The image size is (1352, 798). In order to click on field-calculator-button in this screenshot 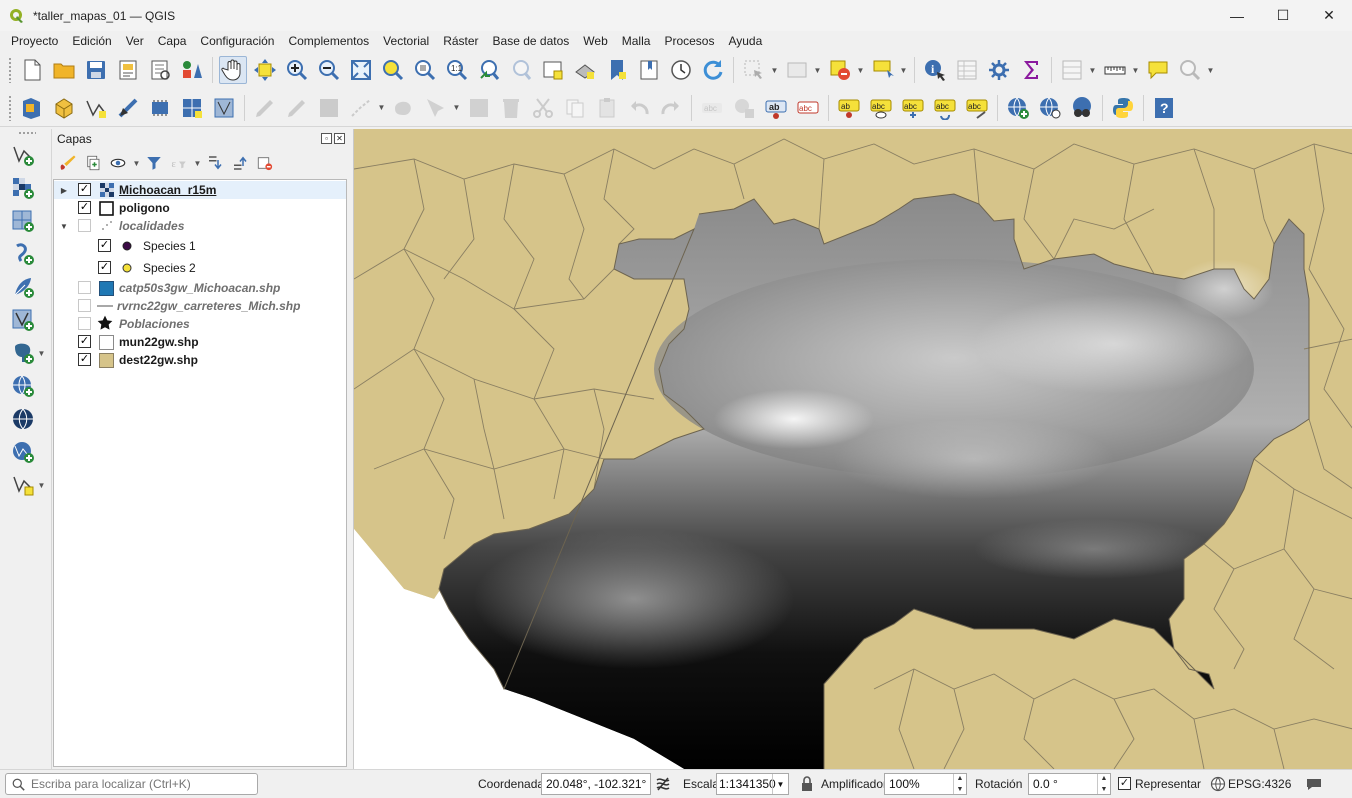, I will do `click(1072, 70)`.